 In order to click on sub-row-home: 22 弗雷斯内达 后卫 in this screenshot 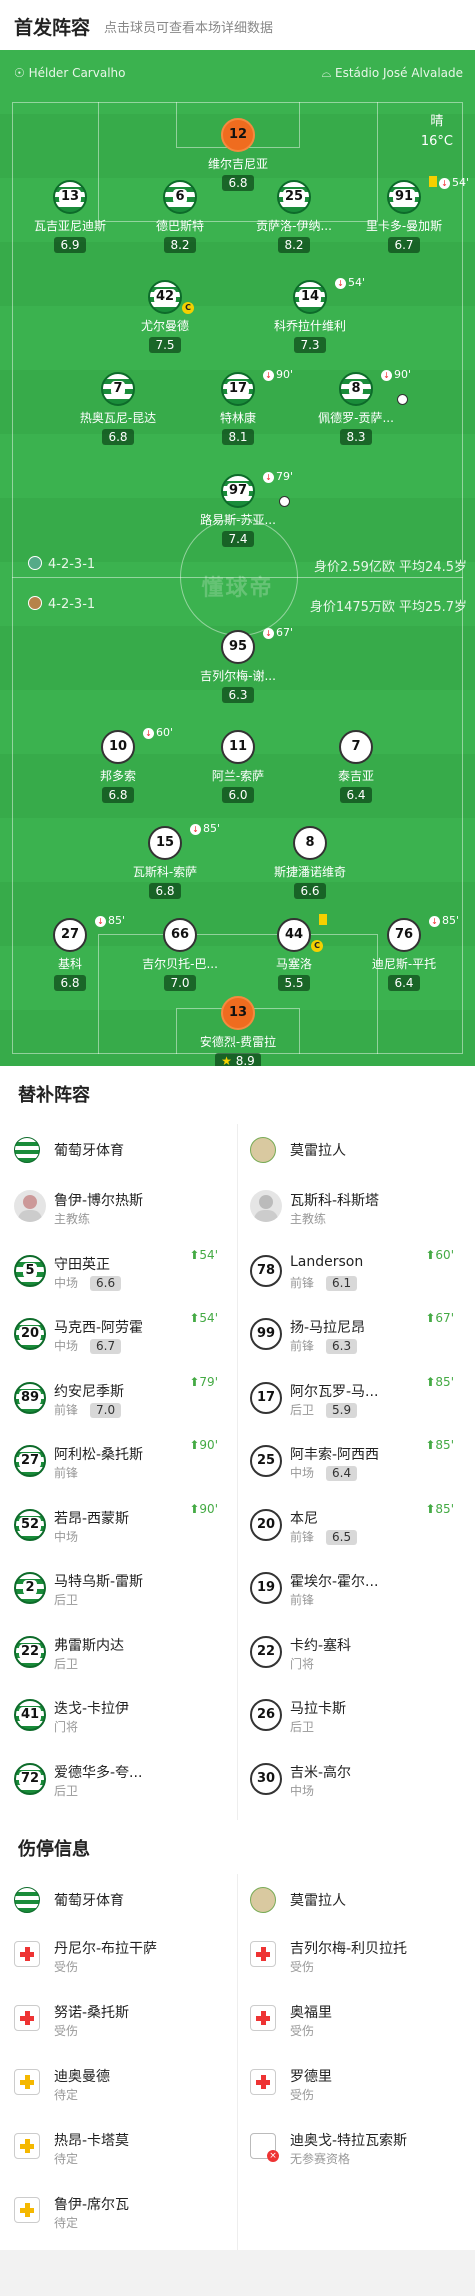, I will do `click(119, 1654)`.